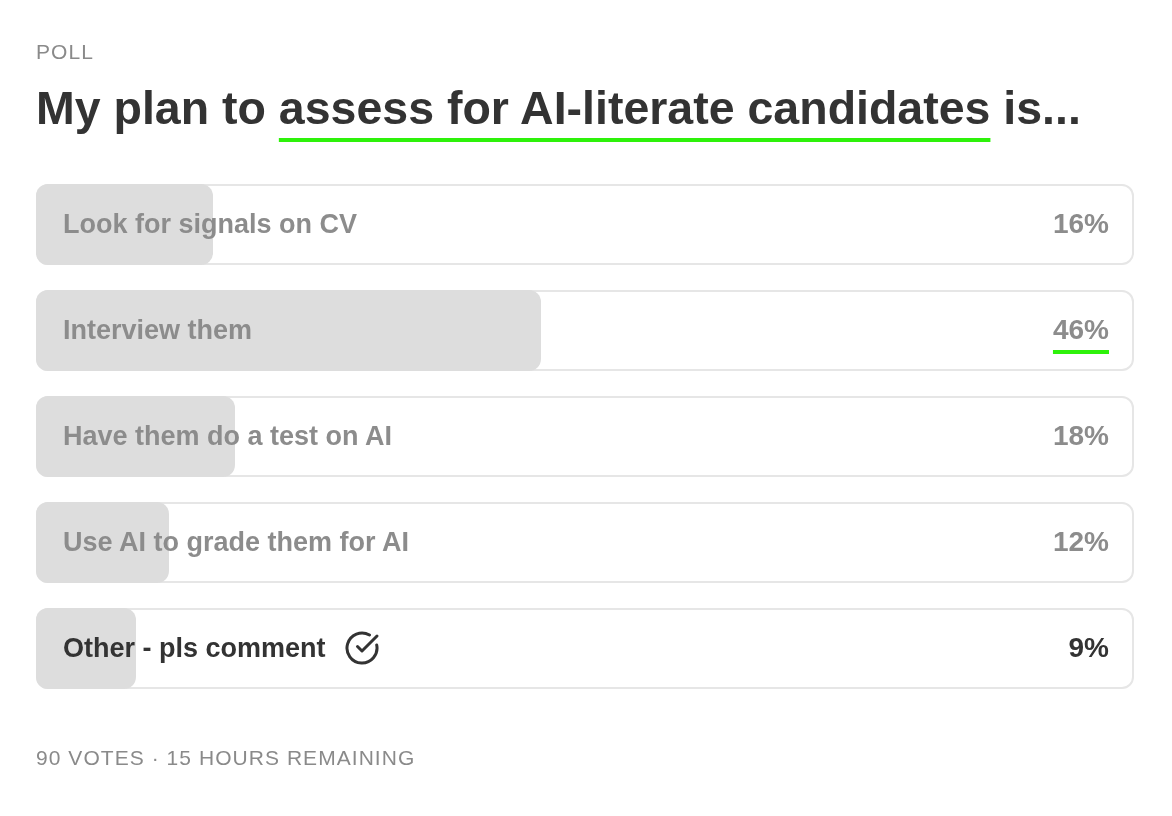 This screenshot has height=816, width=1172. I want to click on poll-option: Other - pls comment 9%, so click(585, 648).